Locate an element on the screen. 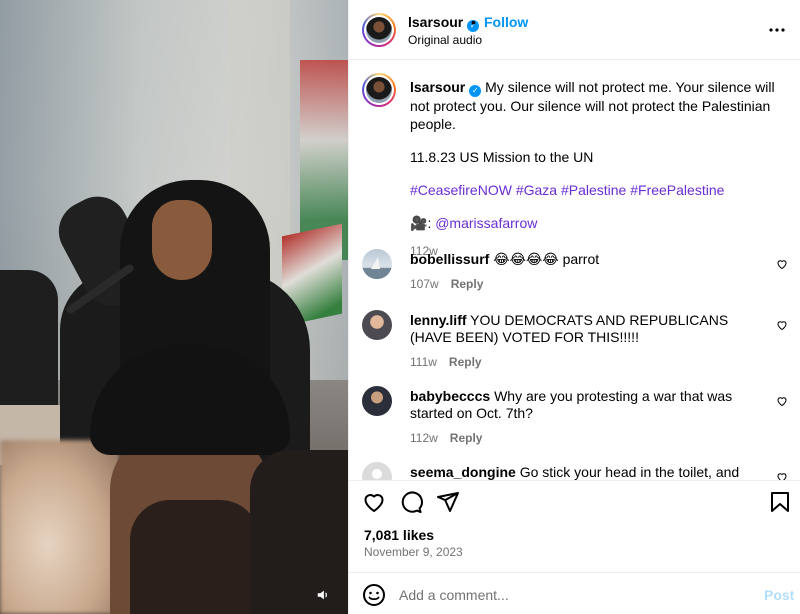 The width and height of the screenshot is (800, 614). caption-credit: 🎥: @marissafarrow is located at coordinates (596, 223).